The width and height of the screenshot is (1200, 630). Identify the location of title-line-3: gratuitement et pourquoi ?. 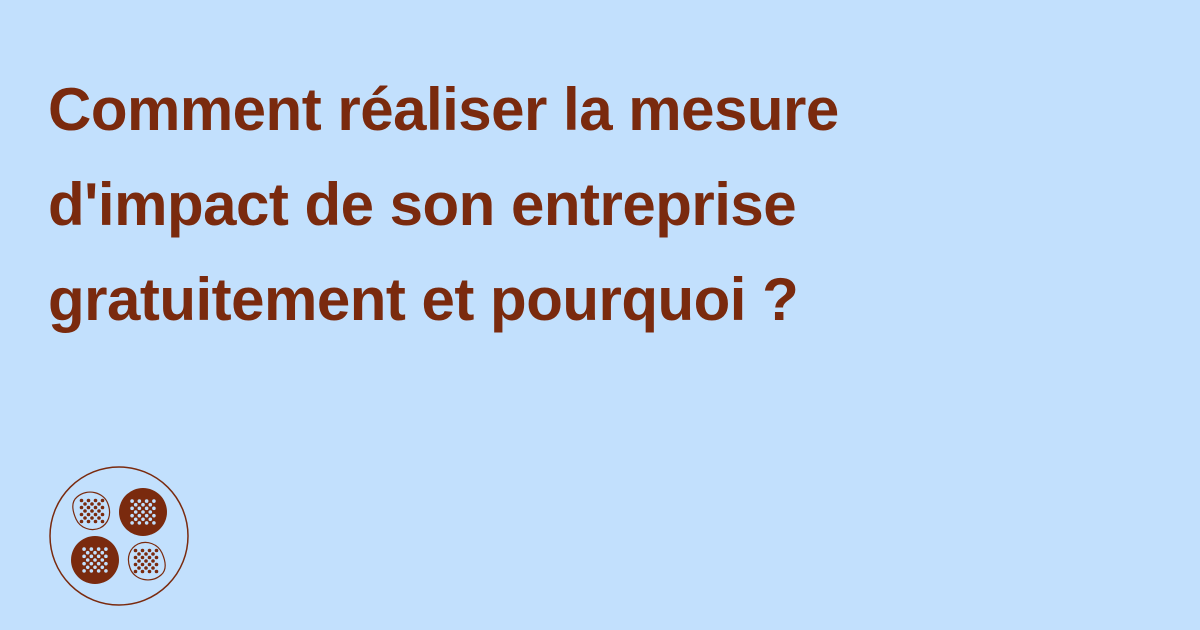
(423, 299).